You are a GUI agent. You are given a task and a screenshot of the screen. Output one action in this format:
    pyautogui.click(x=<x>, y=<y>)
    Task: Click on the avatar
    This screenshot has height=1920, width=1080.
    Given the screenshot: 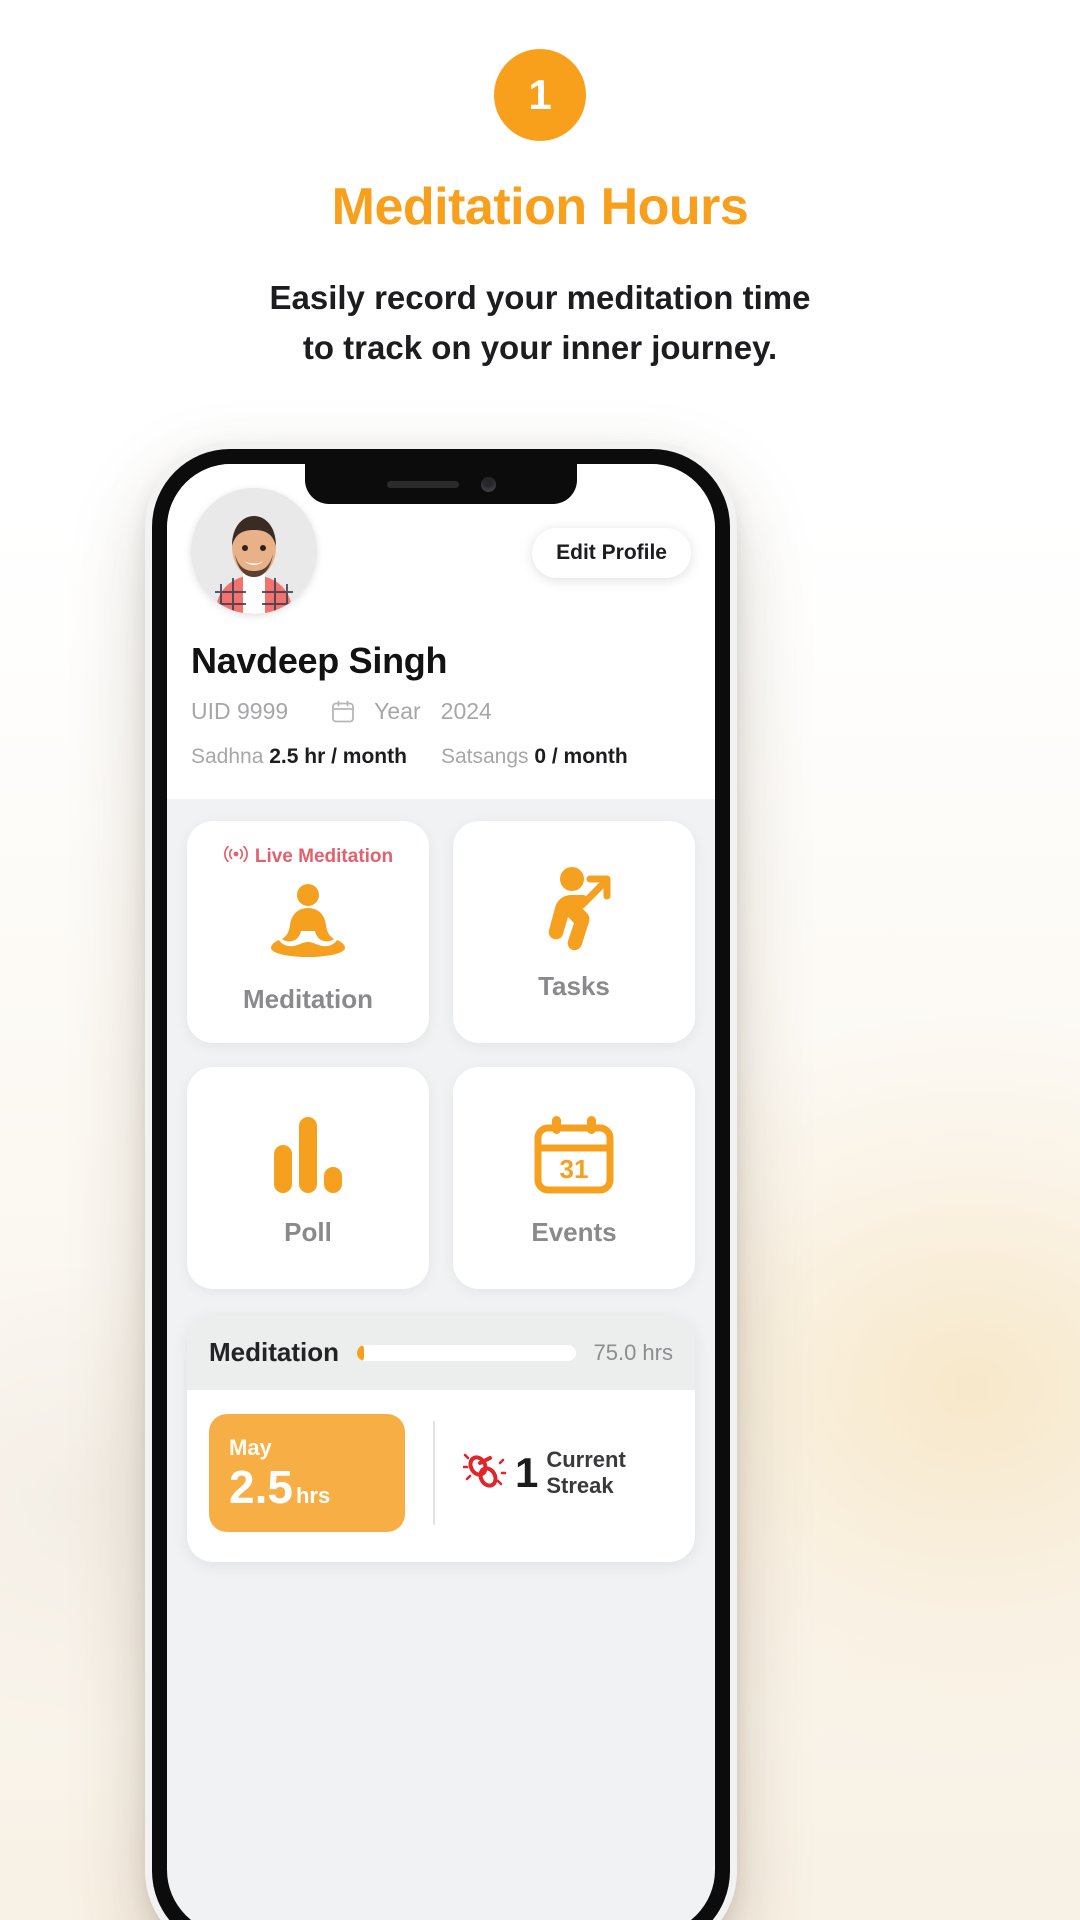 What is the action you would take?
    pyautogui.click(x=254, y=551)
    